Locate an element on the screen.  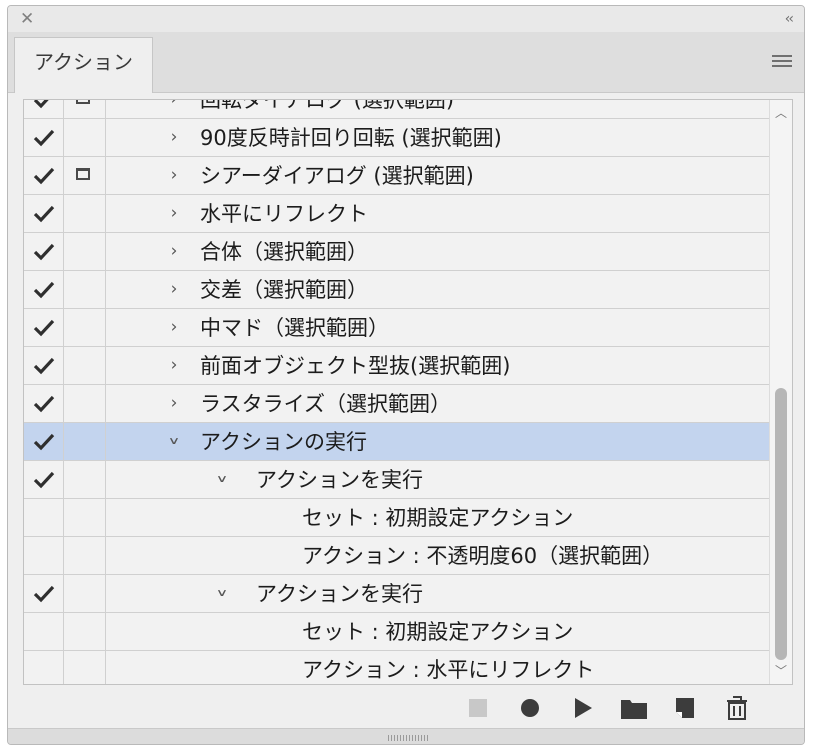
action-row: › 90度反時計回り回転 (選択範囲) is located at coordinates (396, 138).